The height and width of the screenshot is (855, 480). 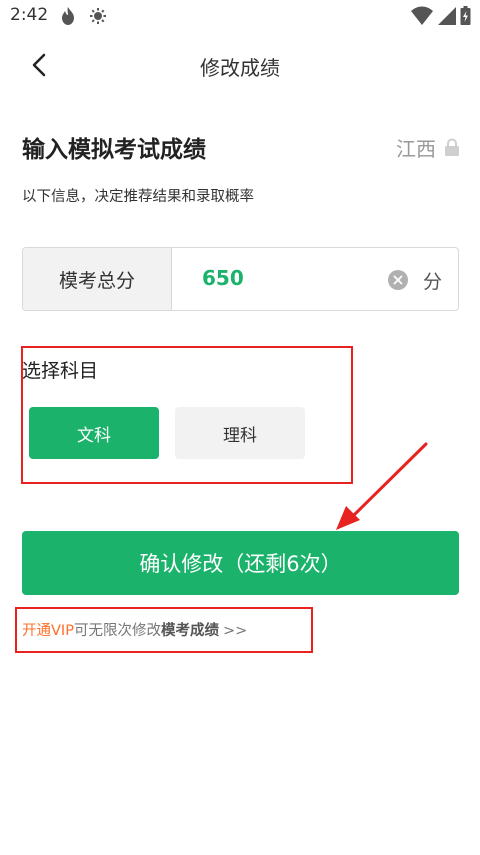 What do you see at coordinates (416, 149) in the screenshot?
I see `province-label: 江西` at bounding box center [416, 149].